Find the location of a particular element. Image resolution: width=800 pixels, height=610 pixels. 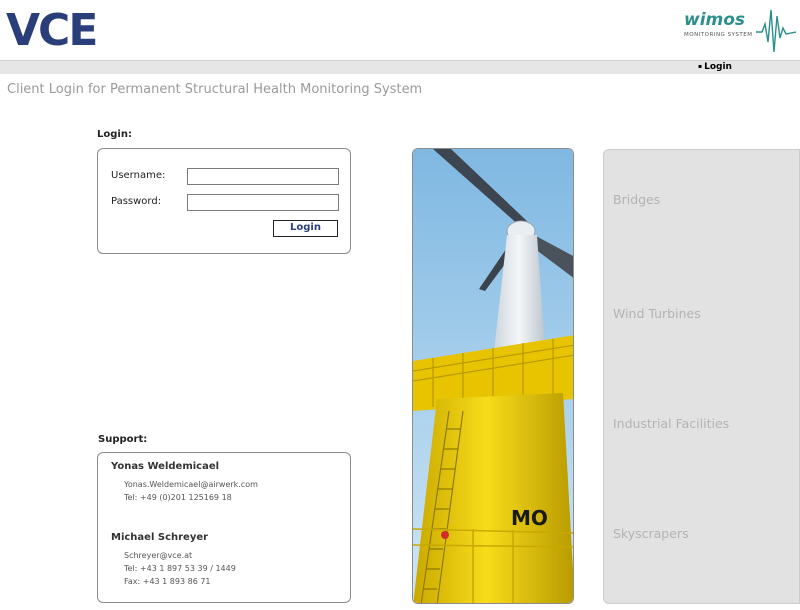

wimos-logo-tagline: MONITORING SYSTEM is located at coordinates (718, 35).